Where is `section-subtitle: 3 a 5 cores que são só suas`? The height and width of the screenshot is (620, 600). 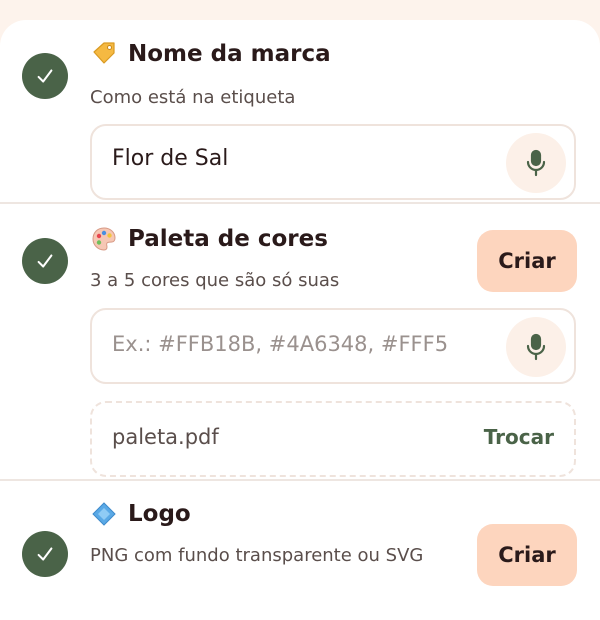 section-subtitle: 3 a 5 cores que são só suas is located at coordinates (215, 280).